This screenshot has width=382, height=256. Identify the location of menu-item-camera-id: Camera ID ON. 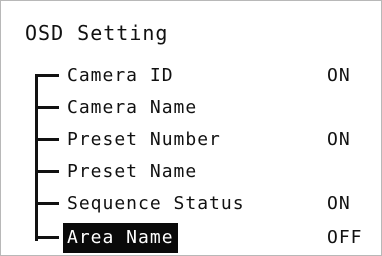
(191, 76).